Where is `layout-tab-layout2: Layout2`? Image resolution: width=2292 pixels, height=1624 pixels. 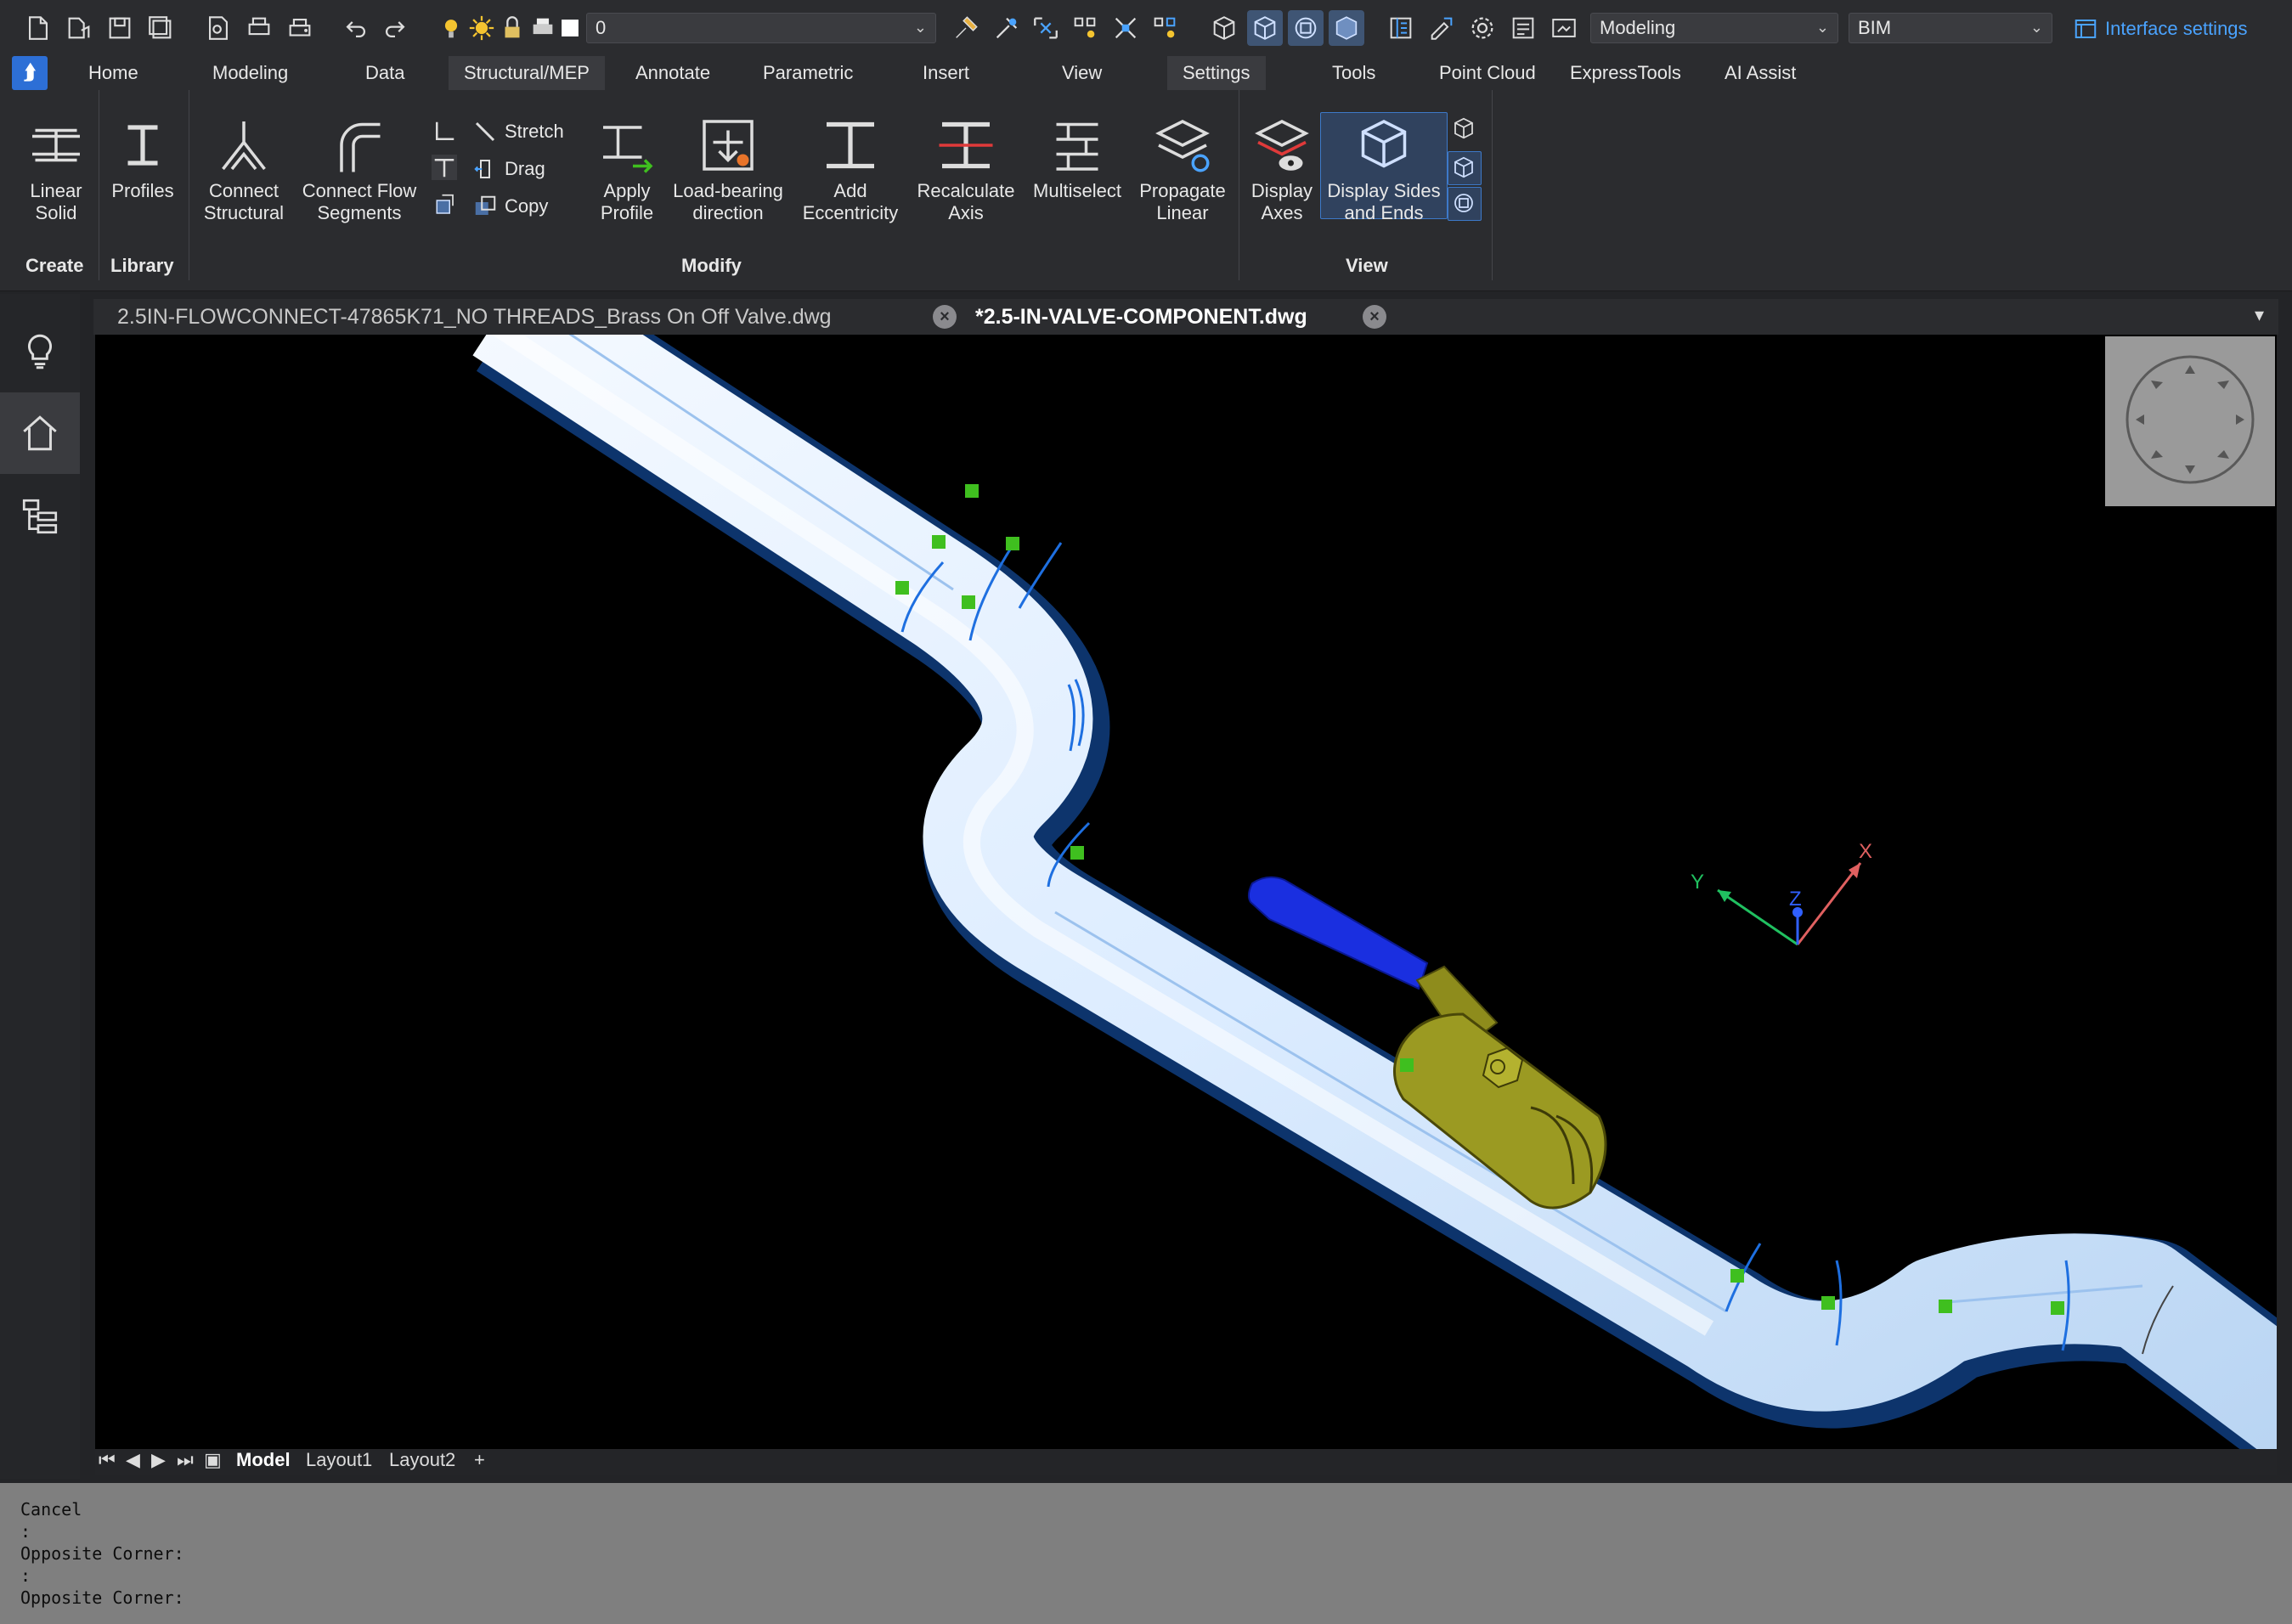 layout-tab-layout2: Layout2 is located at coordinates (422, 1460).